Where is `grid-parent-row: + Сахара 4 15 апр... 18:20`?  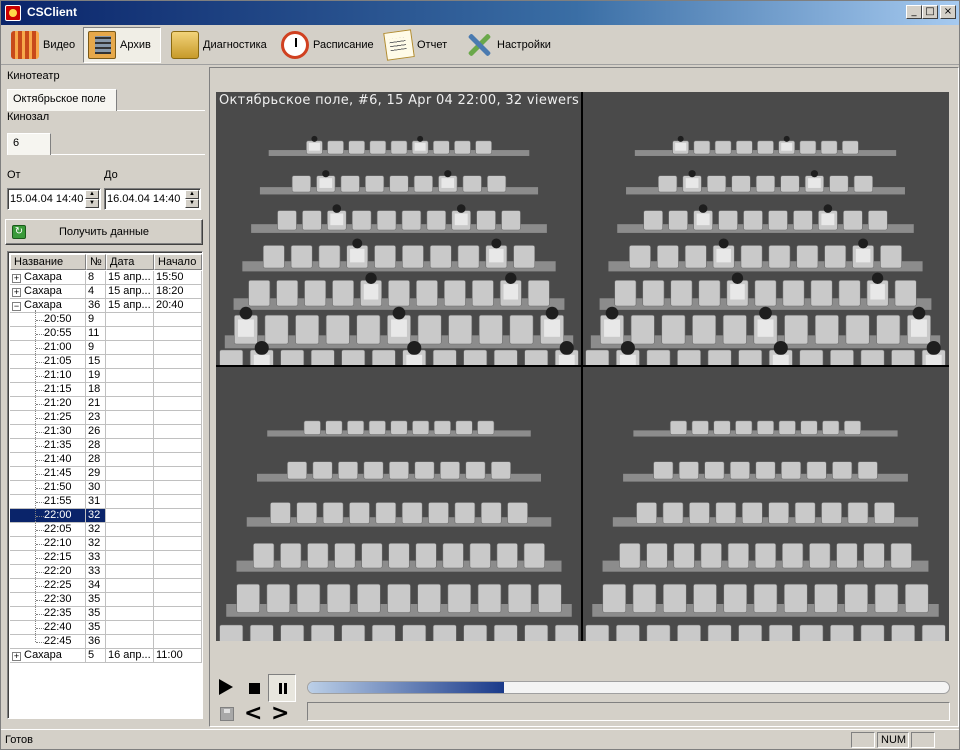 grid-parent-row: + Сахара 4 15 апр... 18:20 is located at coordinates (106, 292).